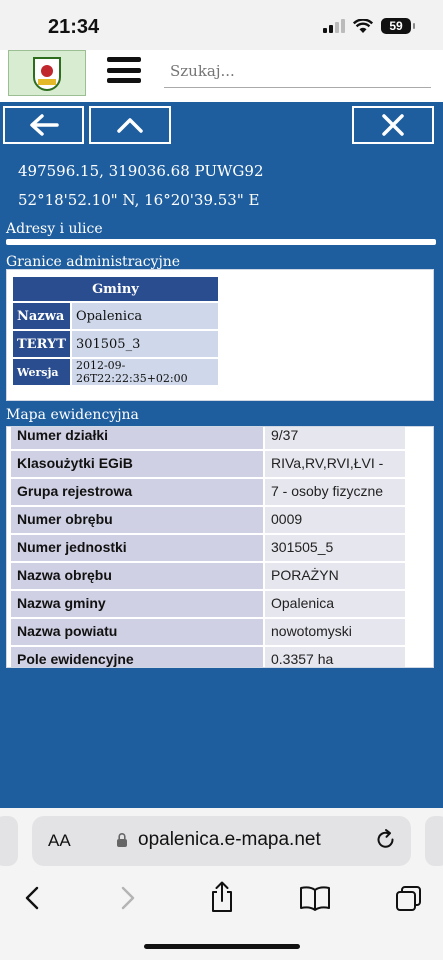 The image size is (443, 960). I want to click on coat-of-arms-icon, so click(47, 74).